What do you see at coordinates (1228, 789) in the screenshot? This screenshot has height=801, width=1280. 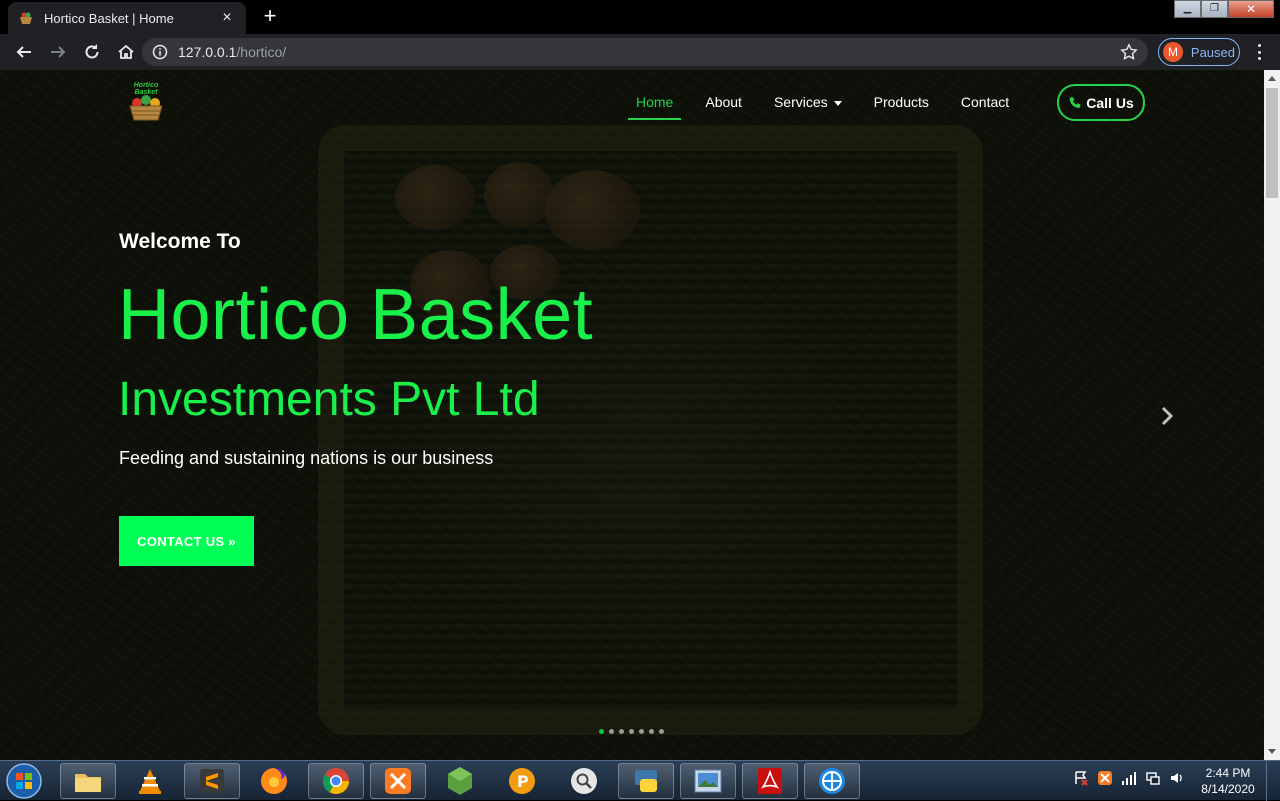 I see `clock-date: 8/14/2020` at bounding box center [1228, 789].